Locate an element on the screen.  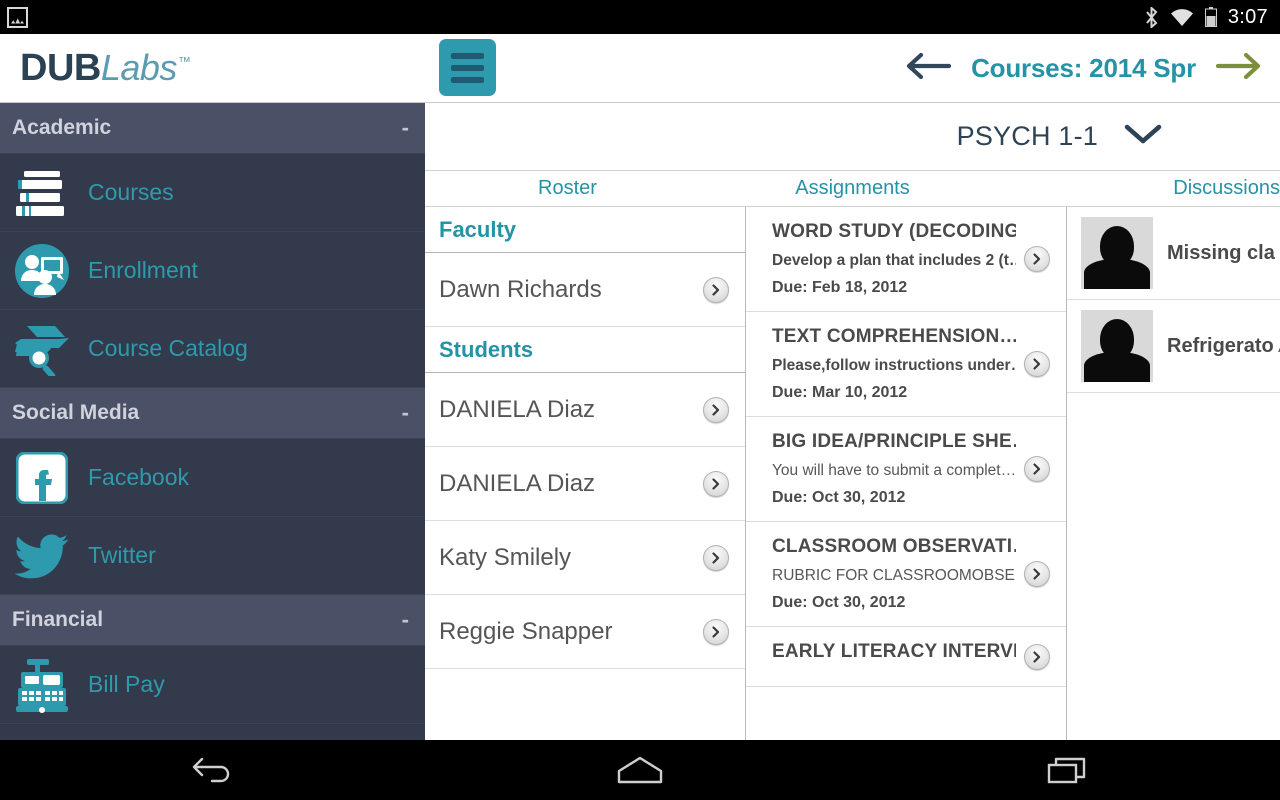
status-bar: 3:07 is located at coordinates (640, 17).